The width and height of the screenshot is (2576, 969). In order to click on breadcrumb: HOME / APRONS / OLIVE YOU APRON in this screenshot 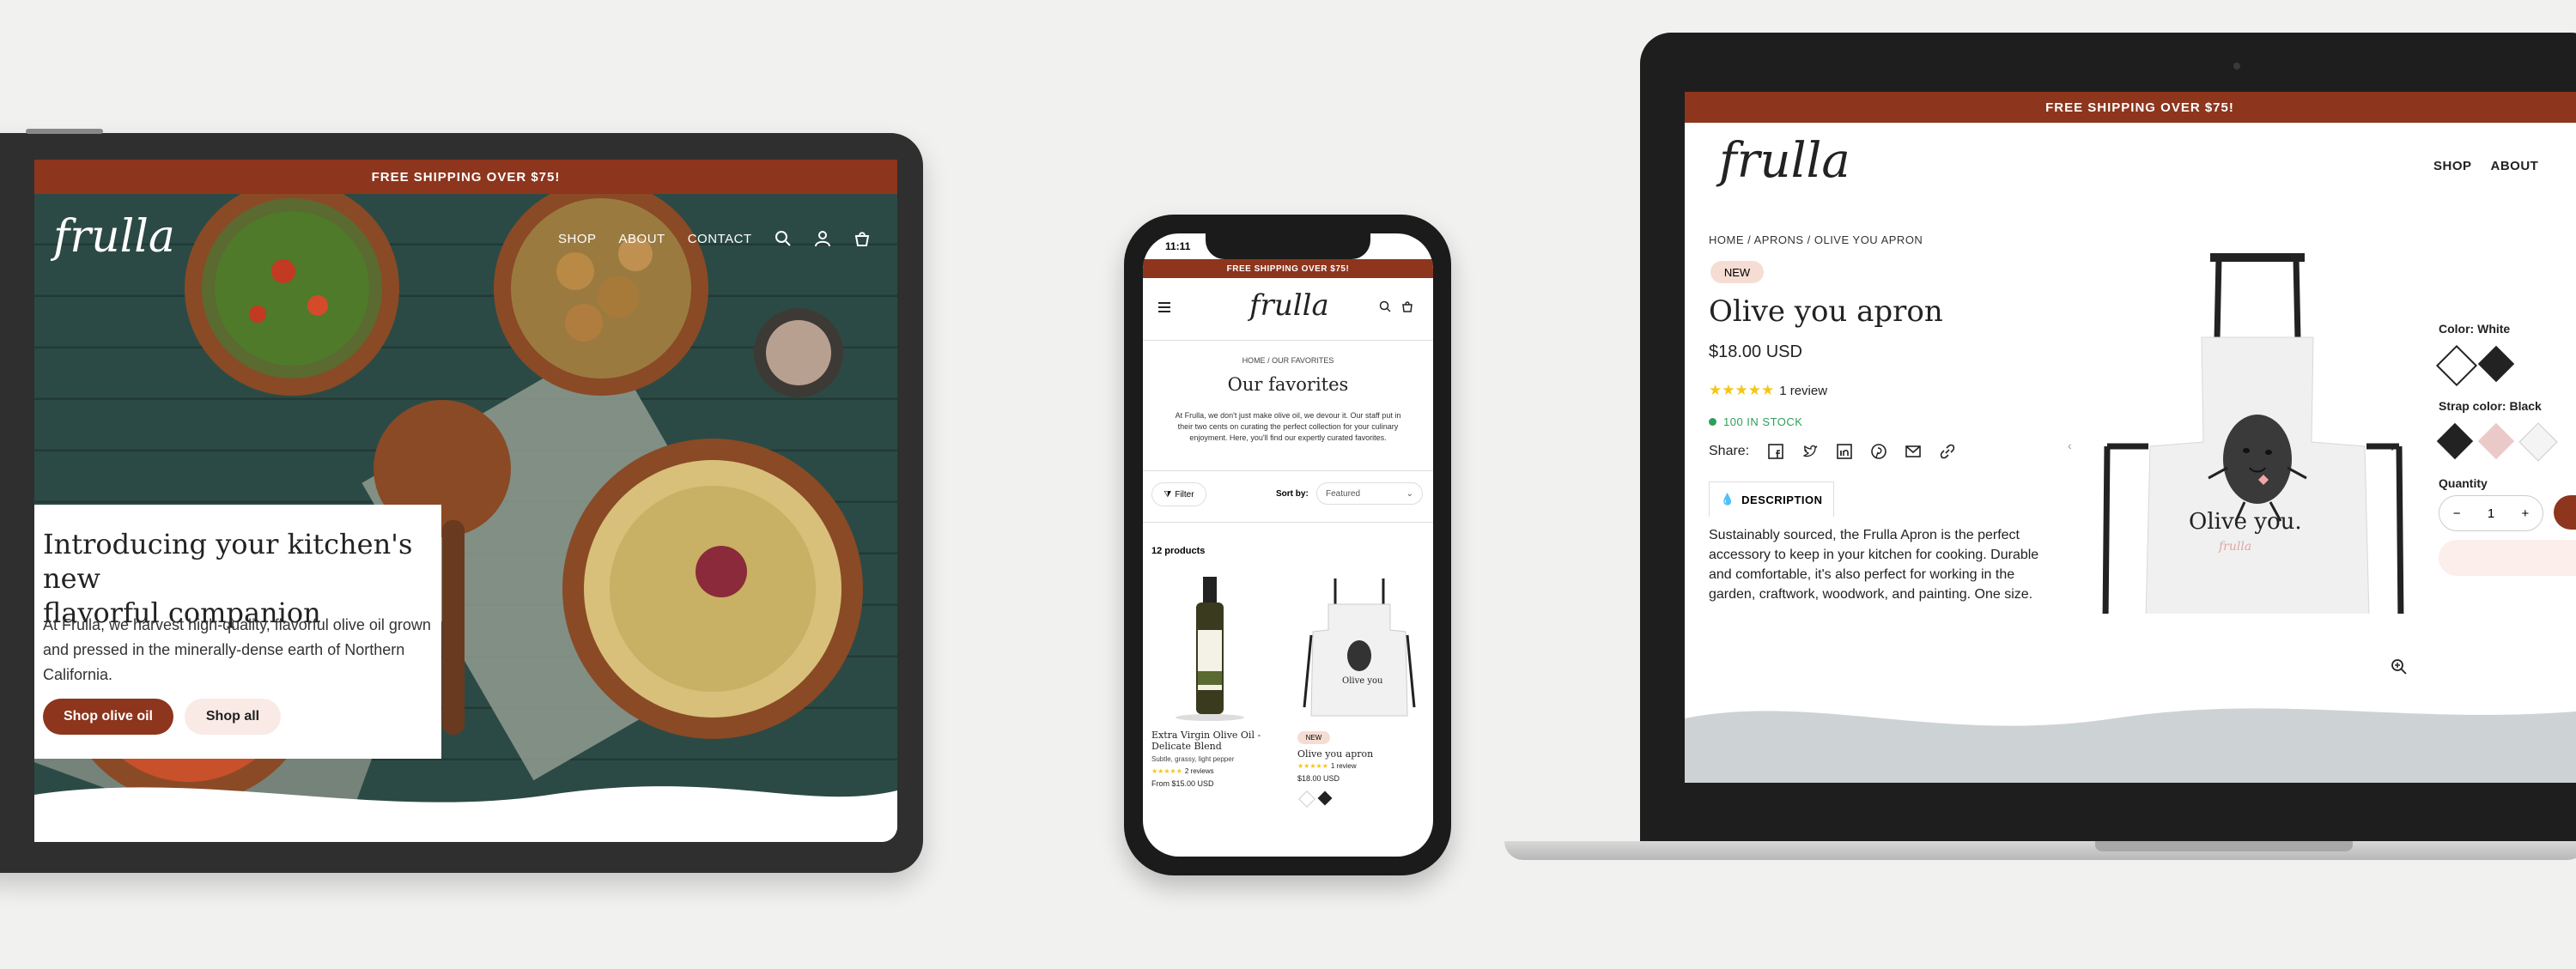, I will do `click(1816, 239)`.